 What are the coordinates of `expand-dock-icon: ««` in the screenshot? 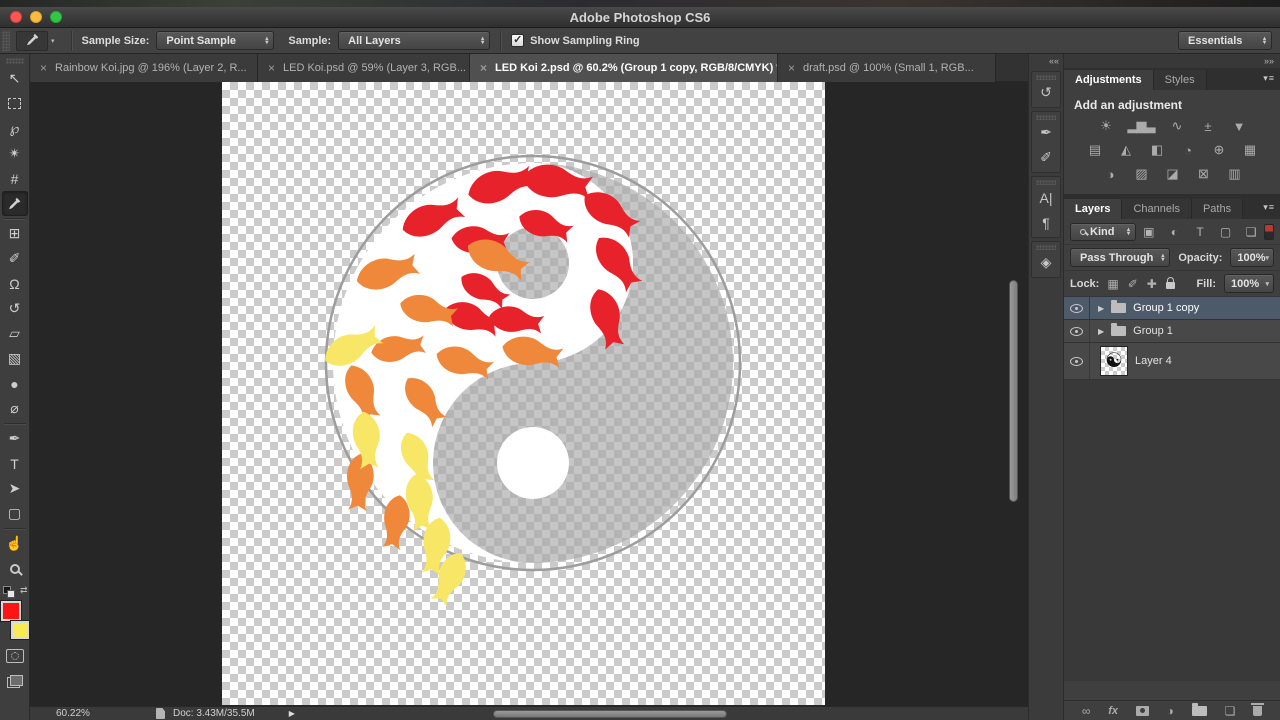 It's located at (1046, 61).